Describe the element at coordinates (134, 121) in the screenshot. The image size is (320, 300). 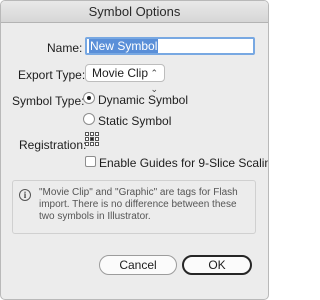
I see `static-symbol-label: Static Symbol` at that location.